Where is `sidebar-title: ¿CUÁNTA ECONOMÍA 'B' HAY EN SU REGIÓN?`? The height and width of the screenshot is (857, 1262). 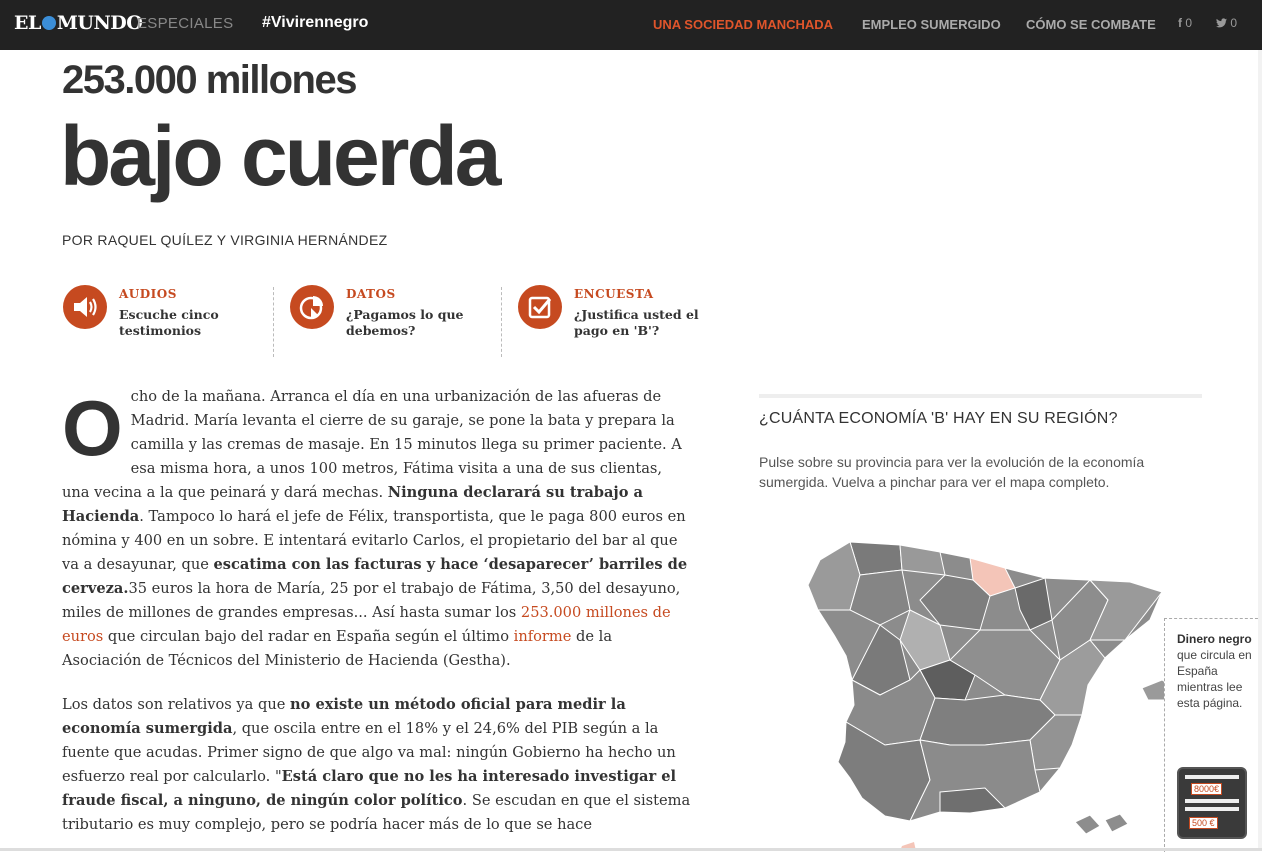
sidebar-title: ¿CUÁNTA ECONOMÍA 'B' HAY EN SU REGIÓN? is located at coordinates (938, 418).